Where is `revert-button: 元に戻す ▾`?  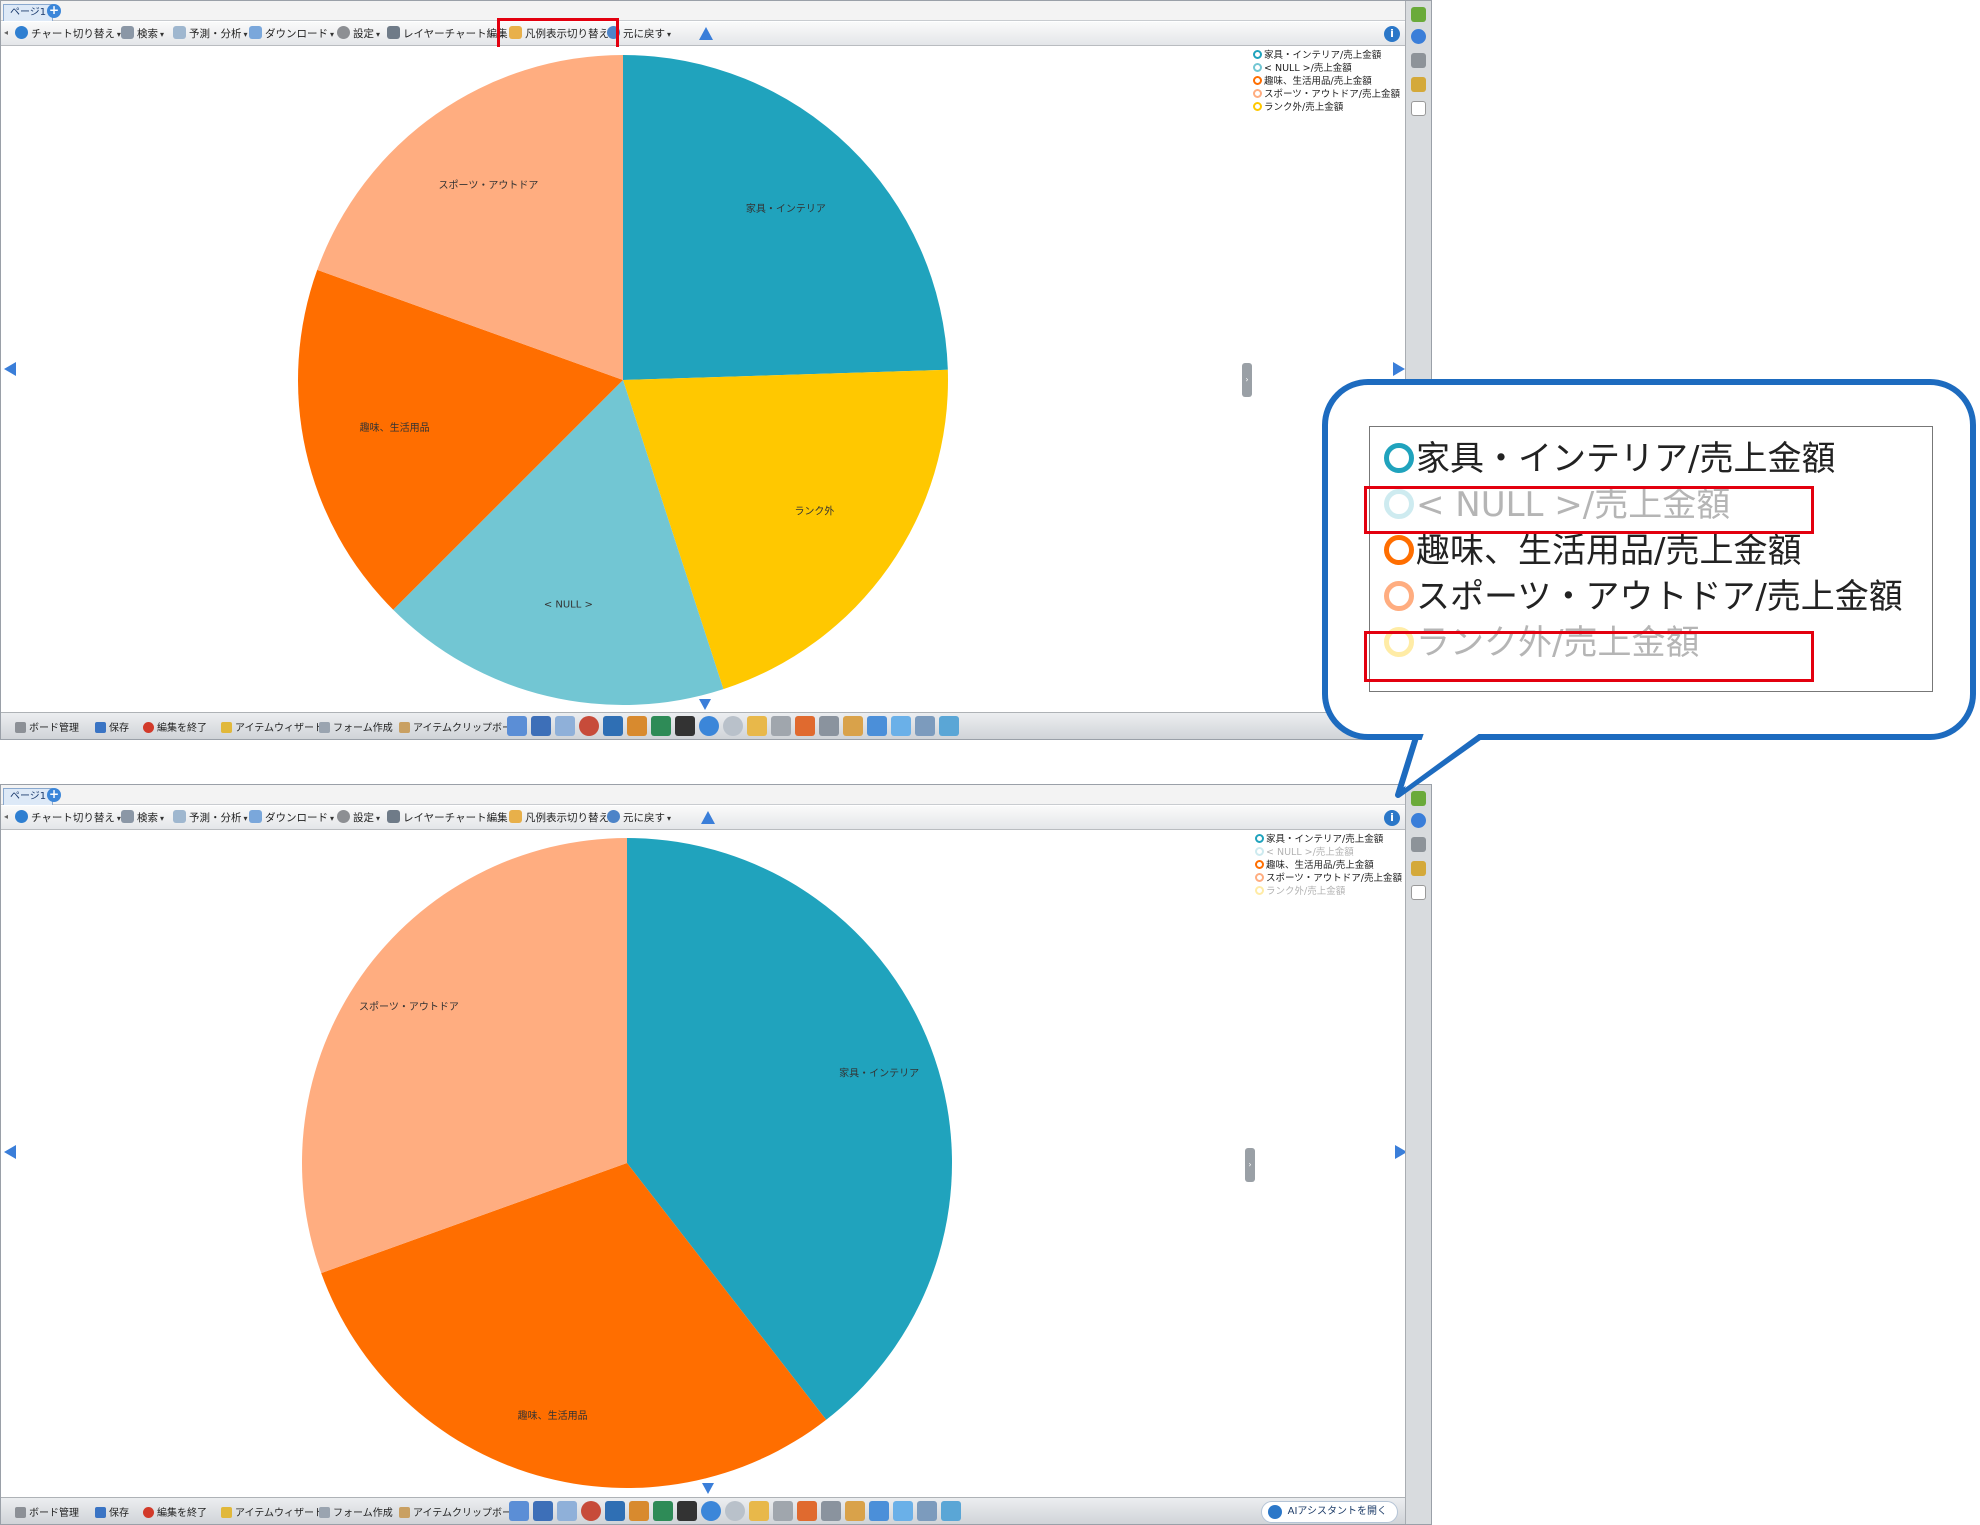
revert-button: 元に戻す ▾ is located at coordinates (639, 818).